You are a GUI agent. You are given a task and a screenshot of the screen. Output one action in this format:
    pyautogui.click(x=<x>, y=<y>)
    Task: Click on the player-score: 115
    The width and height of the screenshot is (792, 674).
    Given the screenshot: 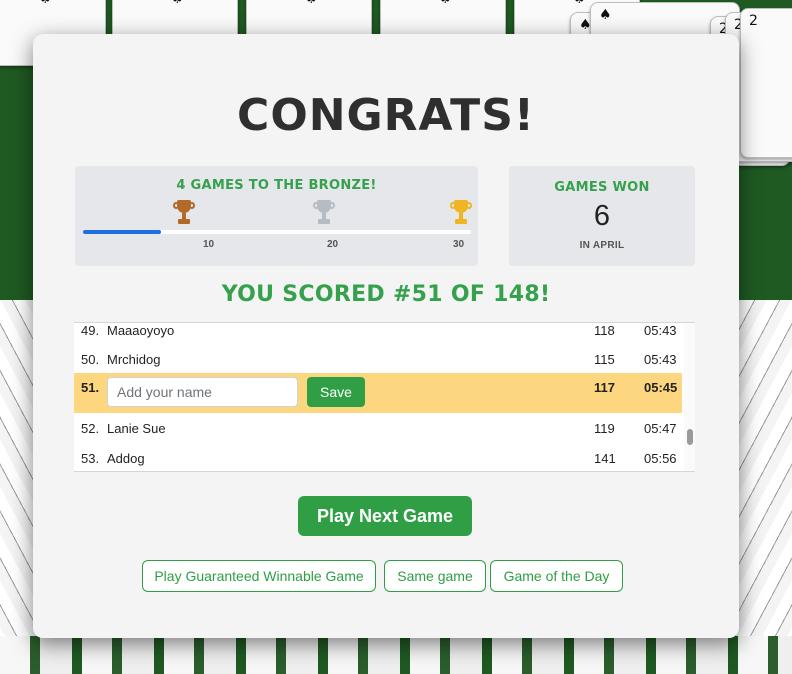 What is the action you would take?
    pyautogui.click(x=604, y=359)
    